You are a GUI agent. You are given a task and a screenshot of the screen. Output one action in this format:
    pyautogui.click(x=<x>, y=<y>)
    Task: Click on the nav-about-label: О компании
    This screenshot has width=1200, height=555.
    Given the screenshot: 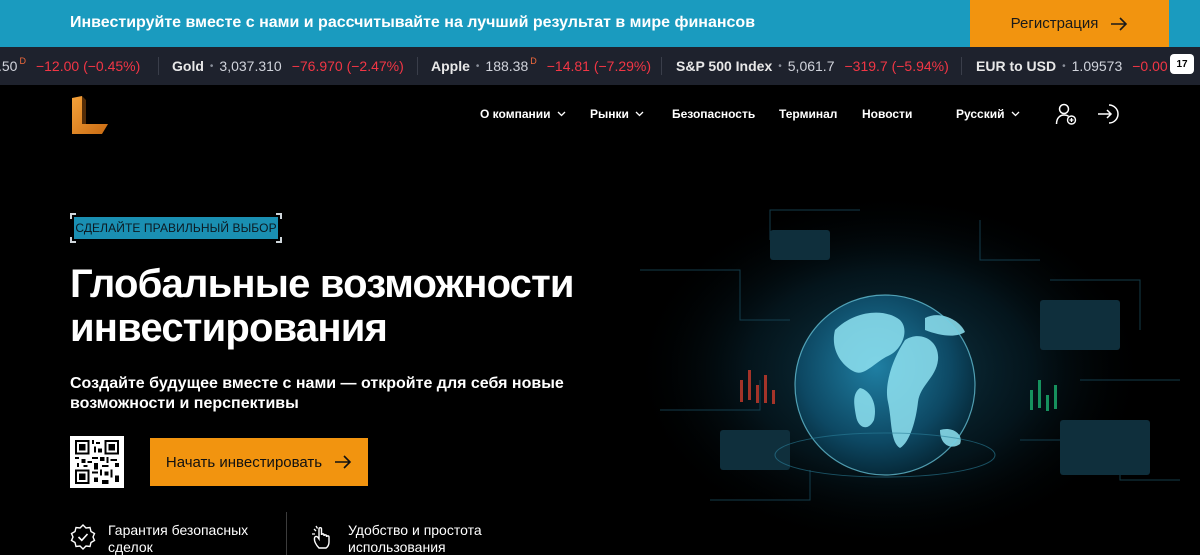 What is the action you would take?
    pyautogui.click(x=515, y=114)
    